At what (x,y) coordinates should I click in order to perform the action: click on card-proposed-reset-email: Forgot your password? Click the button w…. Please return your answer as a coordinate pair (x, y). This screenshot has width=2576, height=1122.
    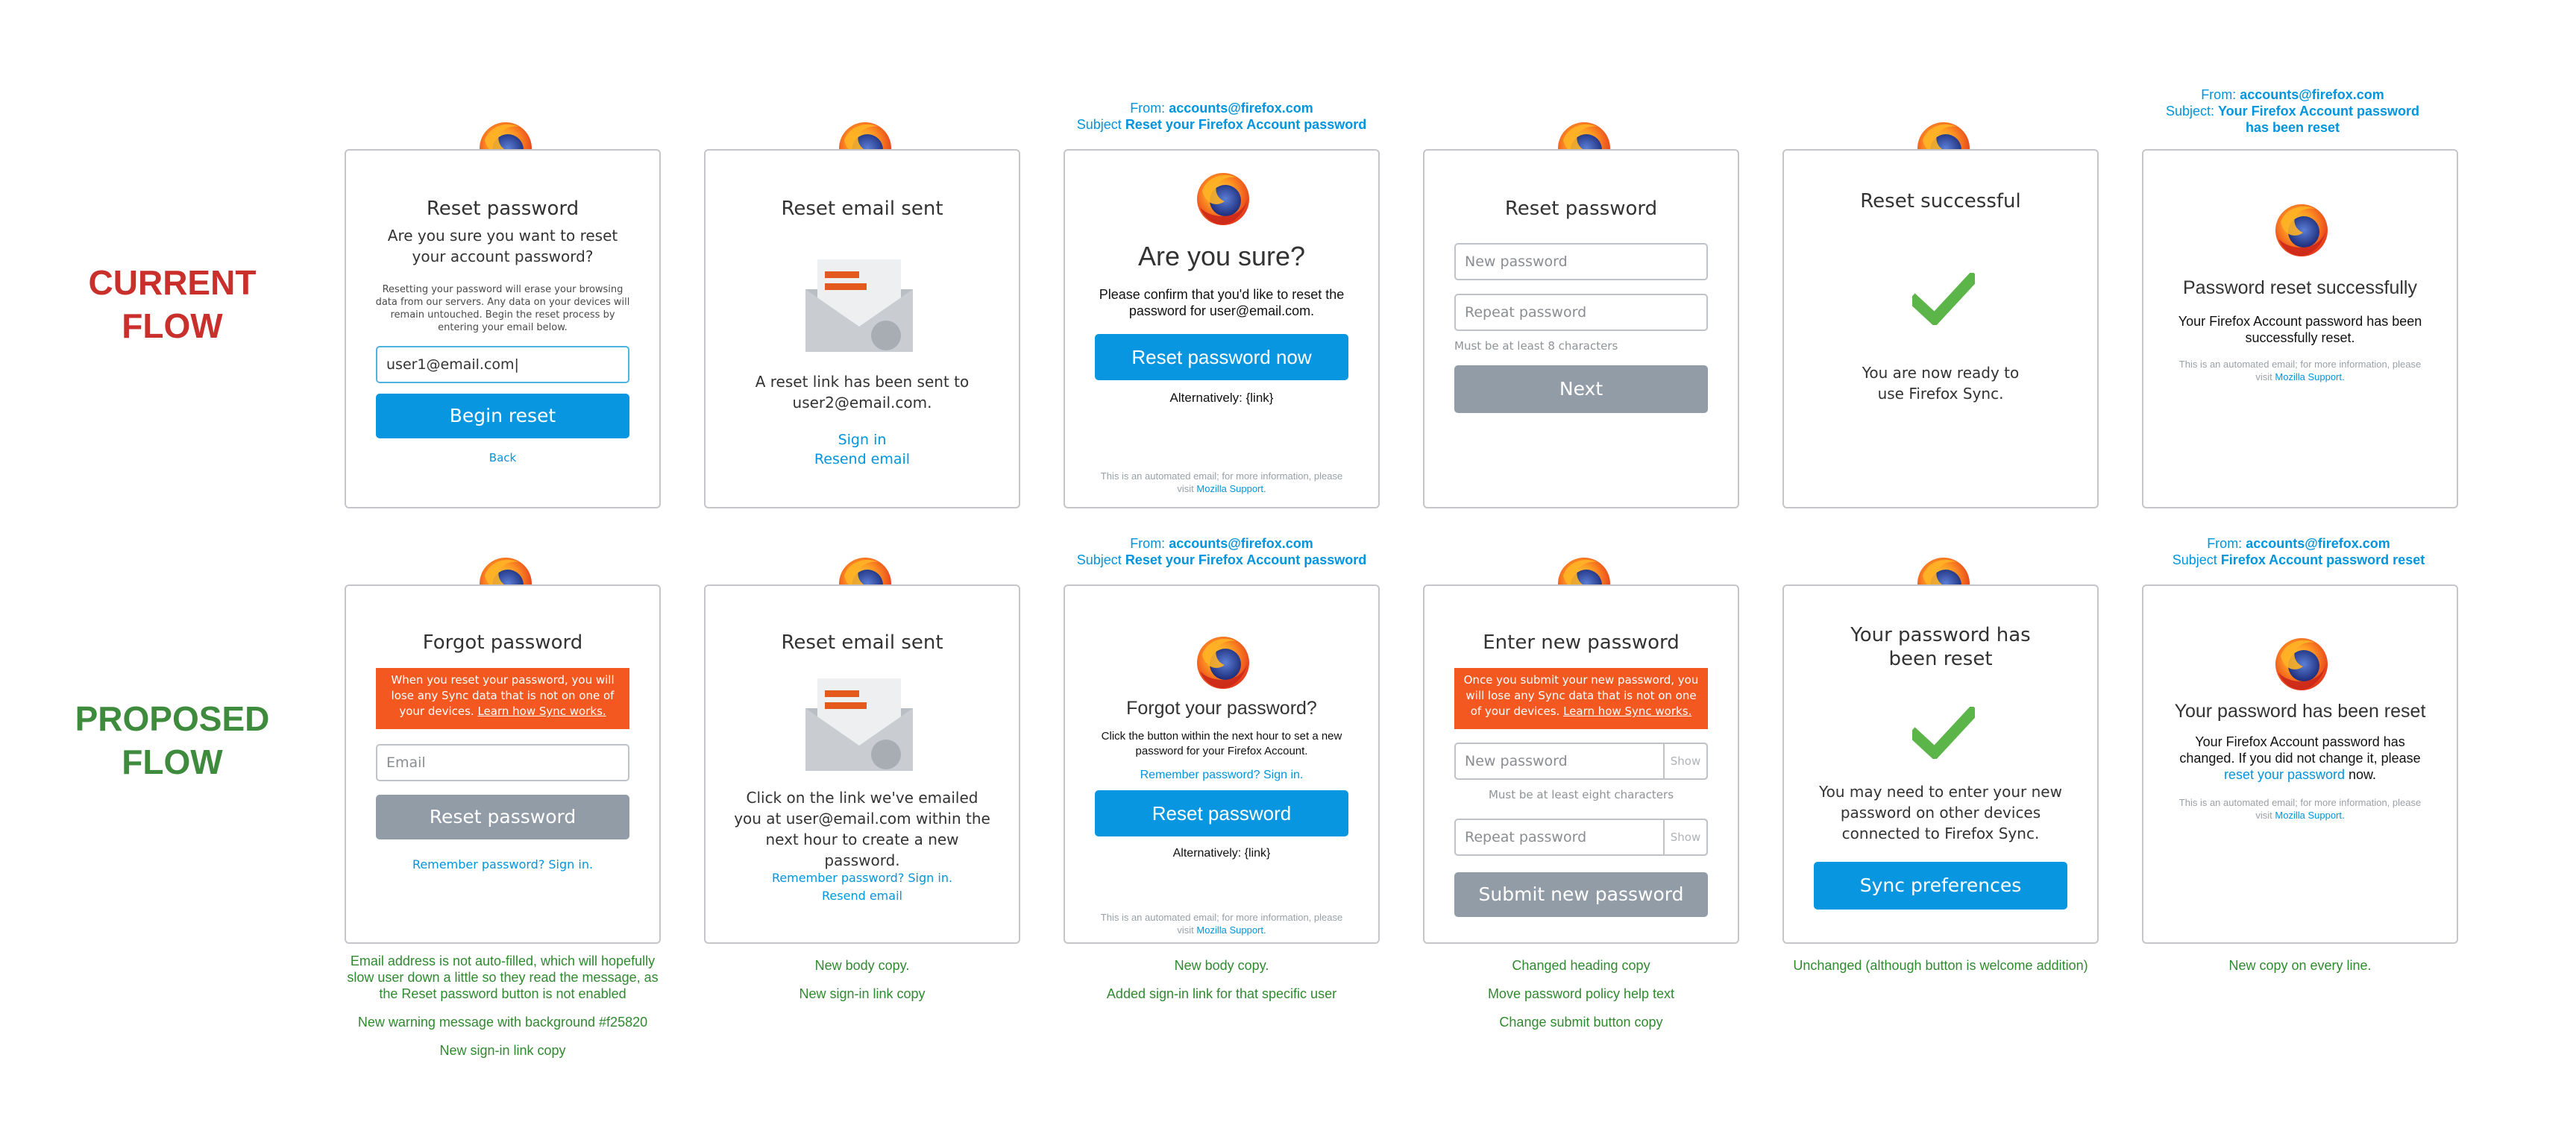
    Looking at the image, I should click on (1222, 764).